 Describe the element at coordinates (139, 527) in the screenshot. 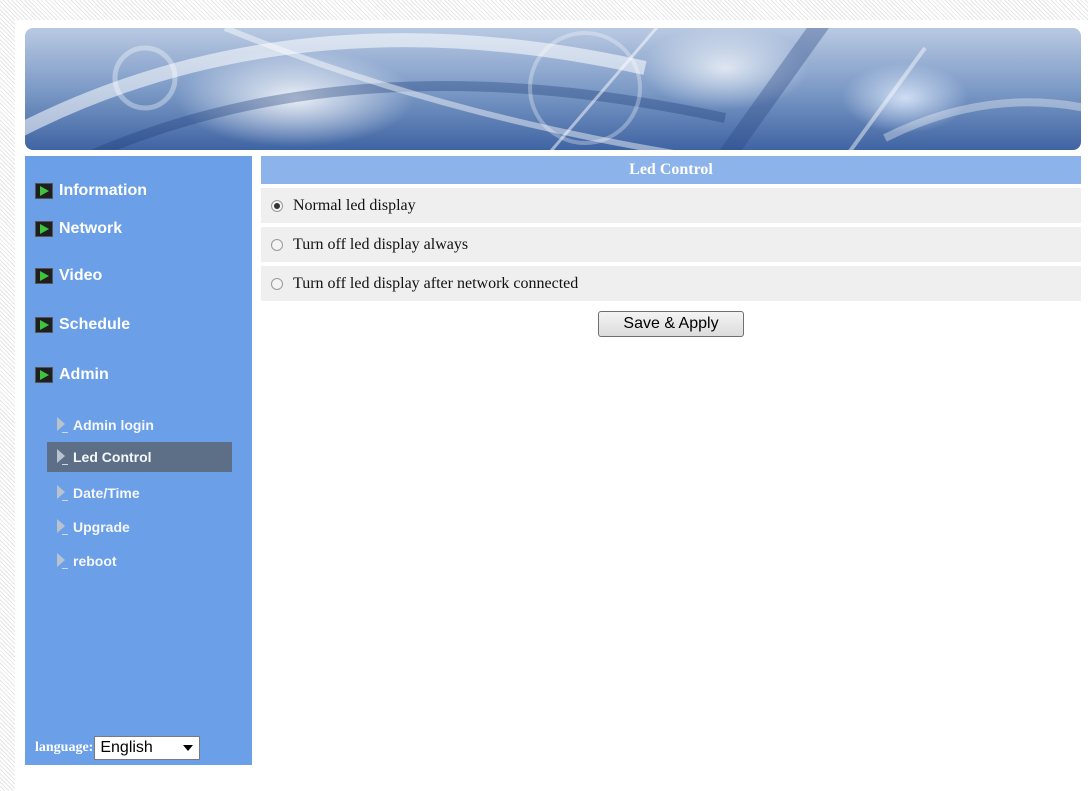

I see `sub-item-upgrade: Upgrade` at that location.